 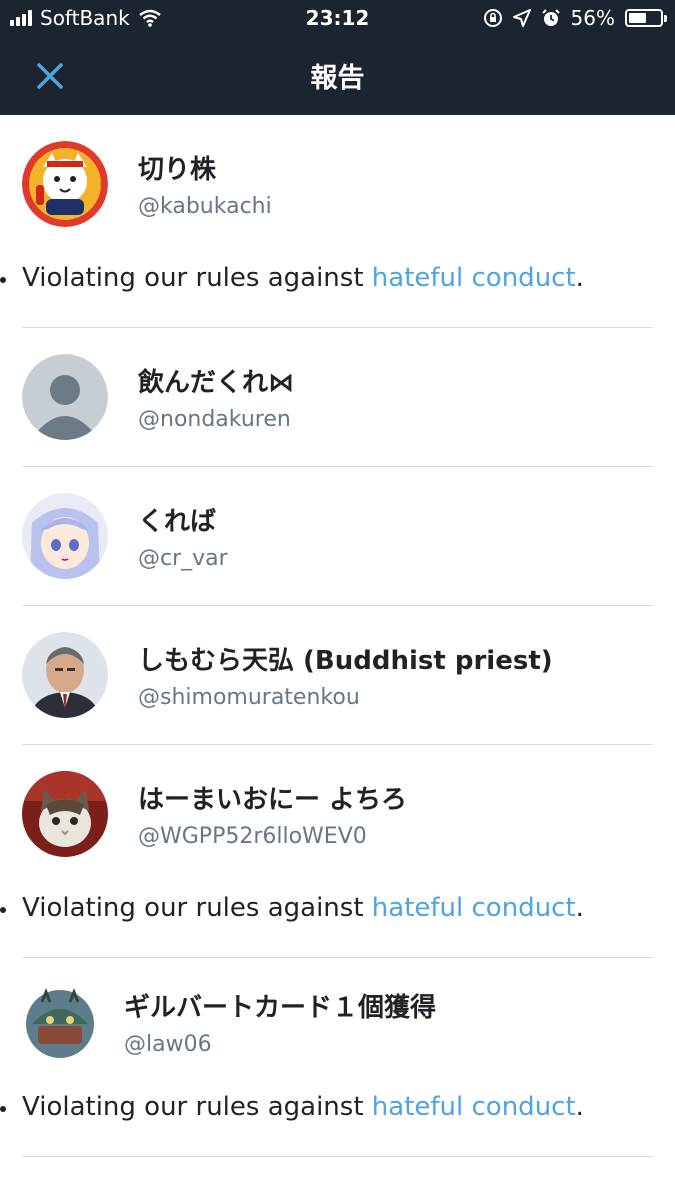 I want to click on display-name: はーまいおにー よちろ, so click(x=273, y=800).